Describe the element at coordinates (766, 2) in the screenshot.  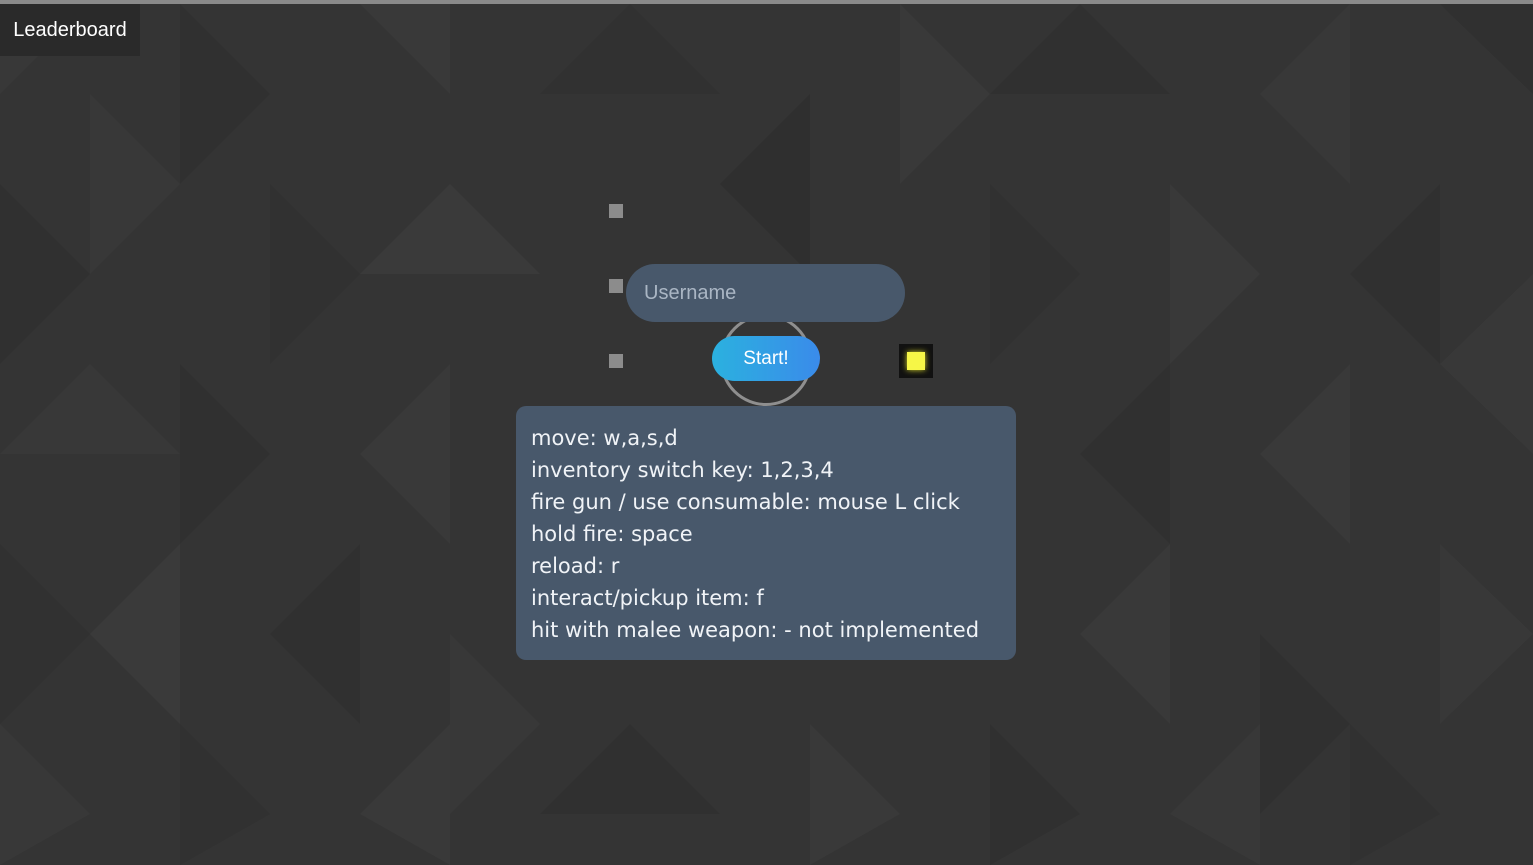
I see `top-strip` at that location.